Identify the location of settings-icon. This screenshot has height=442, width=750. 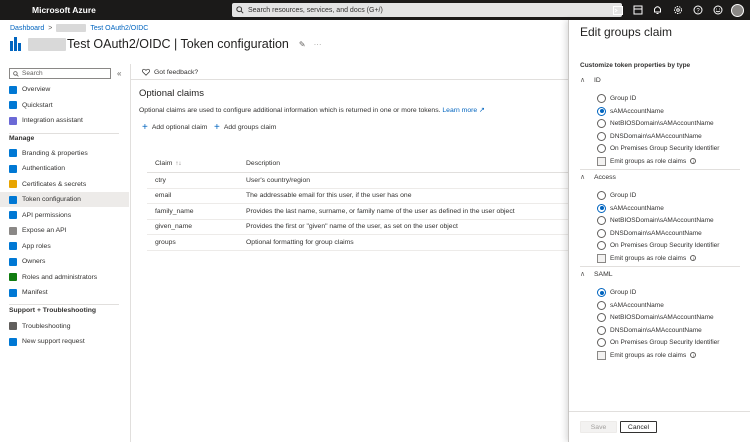
(677, 10).